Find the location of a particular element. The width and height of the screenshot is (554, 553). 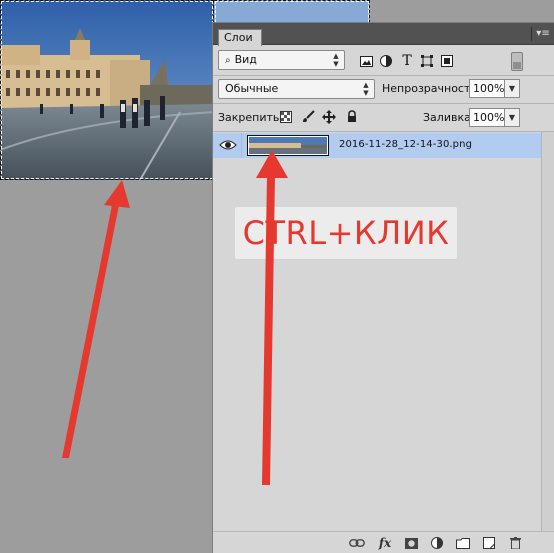

image-filter-icon is located at coordinates (366, 61).